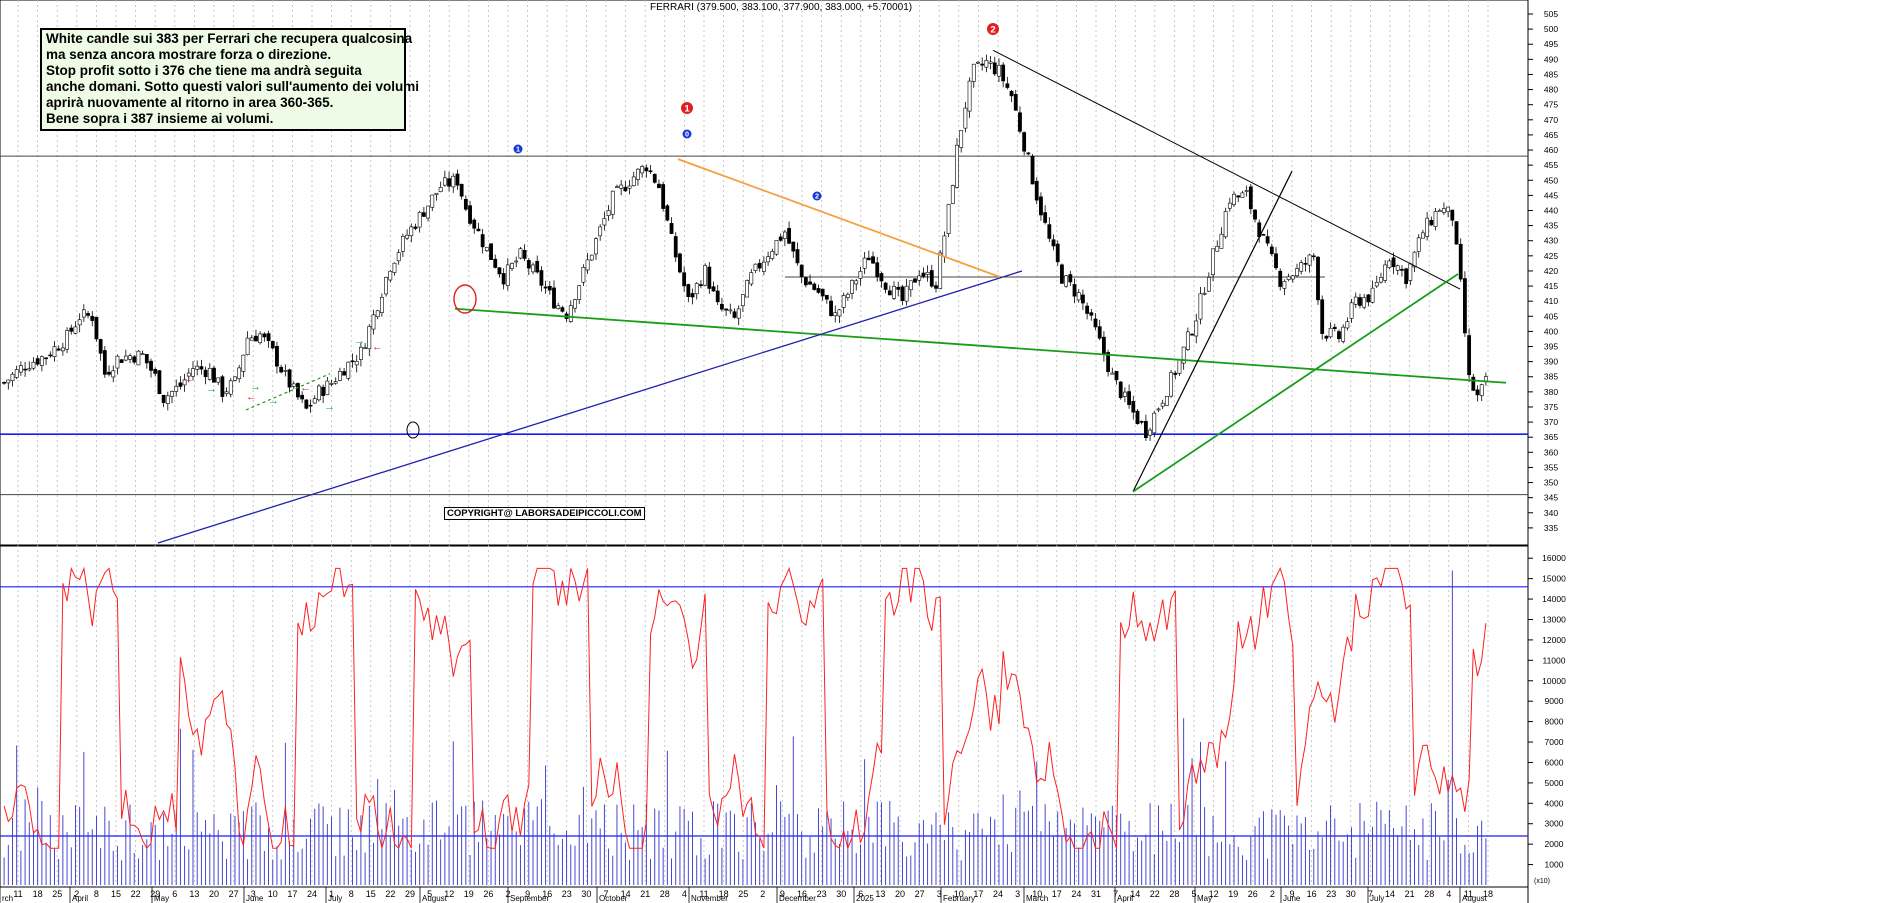  I want to click on y-tick-label: 355, so click(1551, 467).